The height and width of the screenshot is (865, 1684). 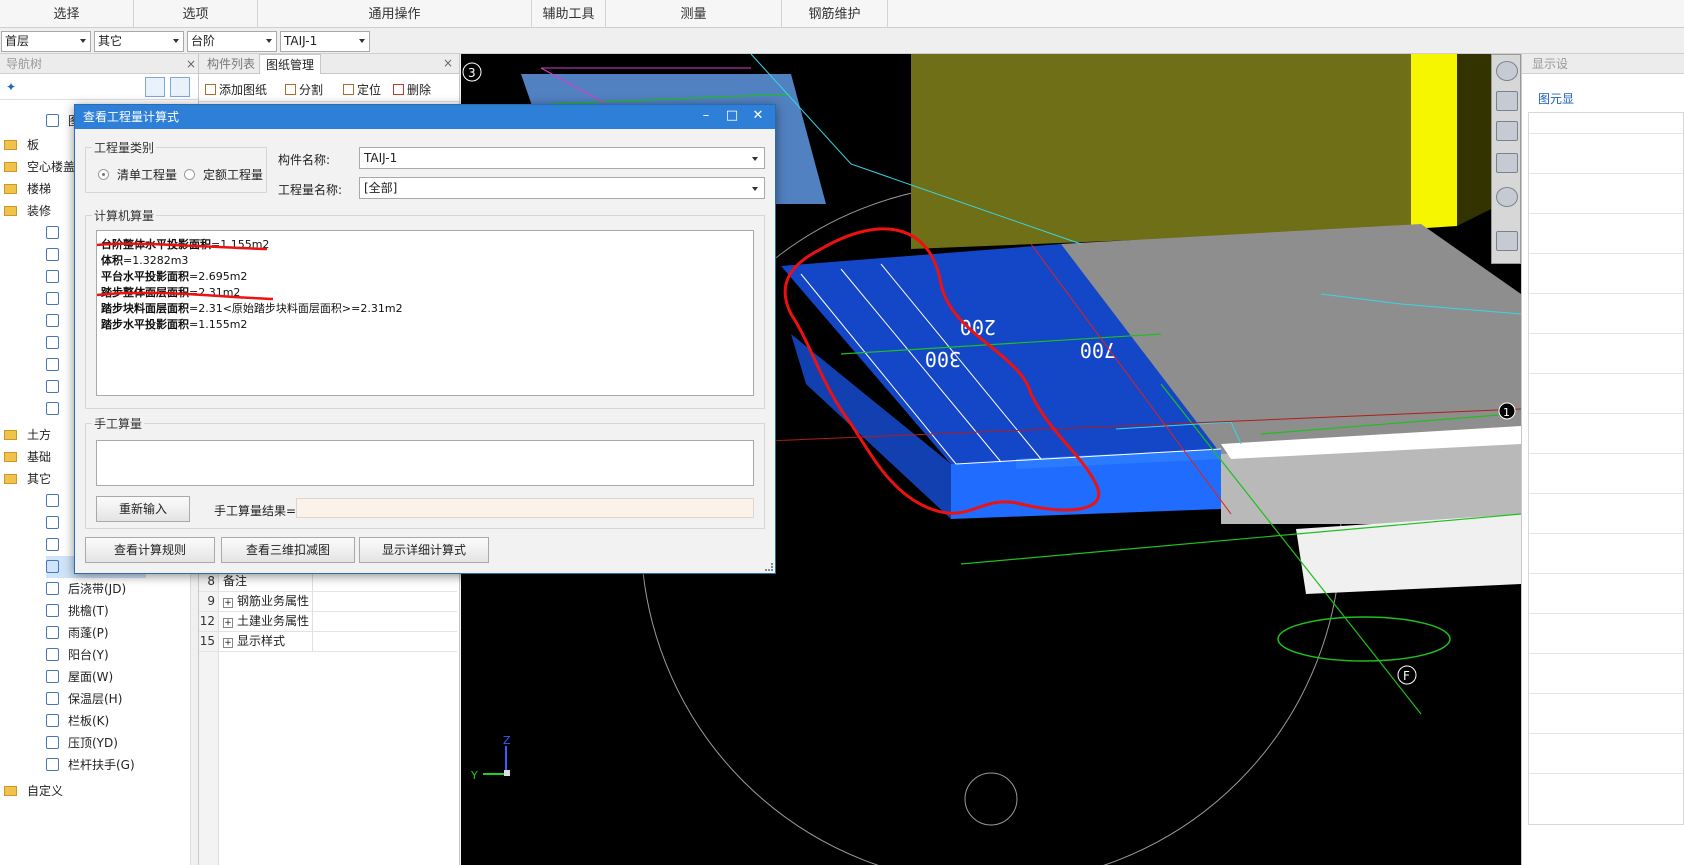 What do you see at coordinates (706, 117) in the screenshot?
I see `minimize-icon: –` at bounding box center [706, 117].